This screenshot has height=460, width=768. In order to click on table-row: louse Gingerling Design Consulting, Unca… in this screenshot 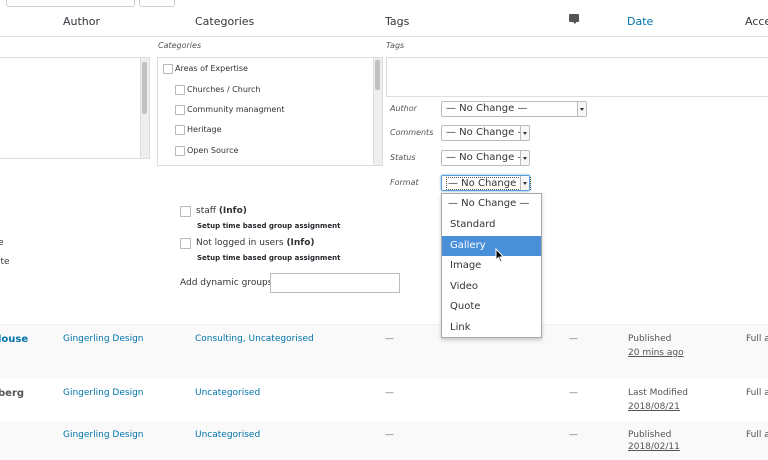, I will do `click(384, 352)`.